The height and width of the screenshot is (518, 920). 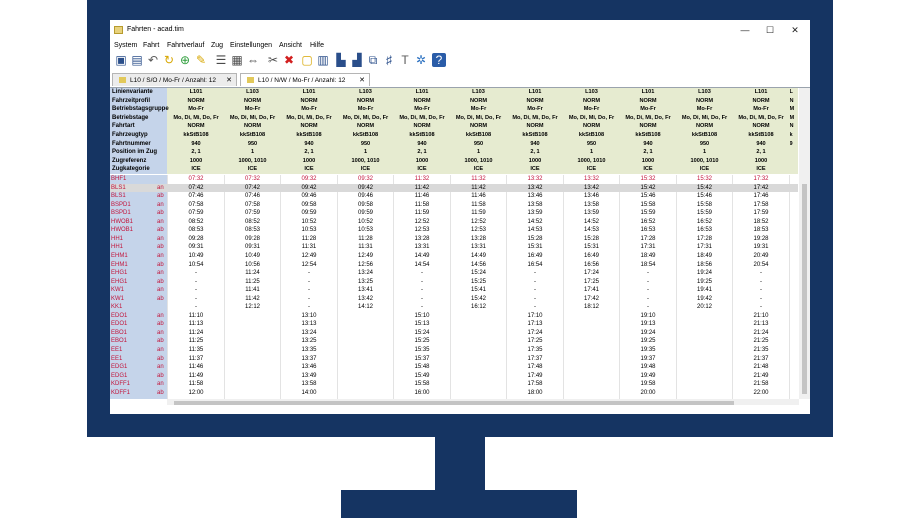 What do you see at coordinates (366, 265) in the screenshot?
I see `time-cell: 12:56` at bounding box center [366, 265].